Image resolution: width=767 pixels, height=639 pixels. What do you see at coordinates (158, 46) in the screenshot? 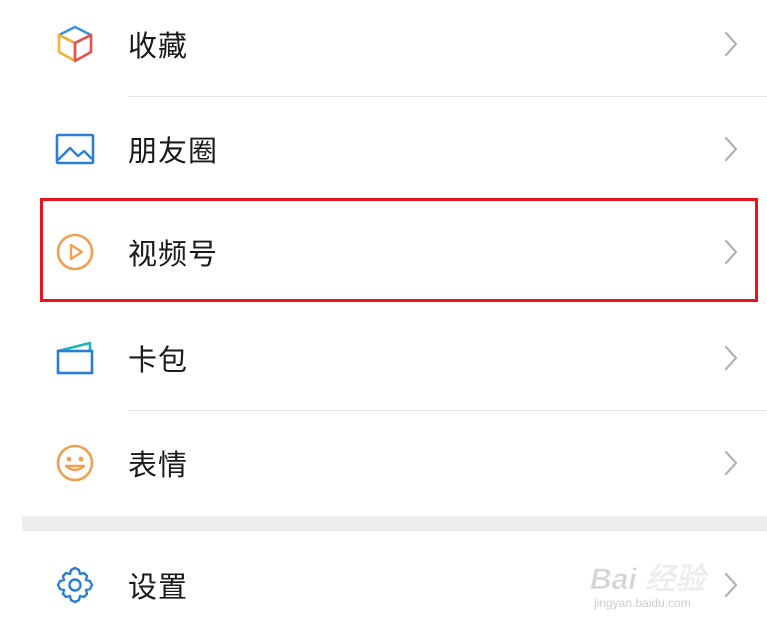
I see `menu-item-label: 收藏` at bounding box center [158, 46].